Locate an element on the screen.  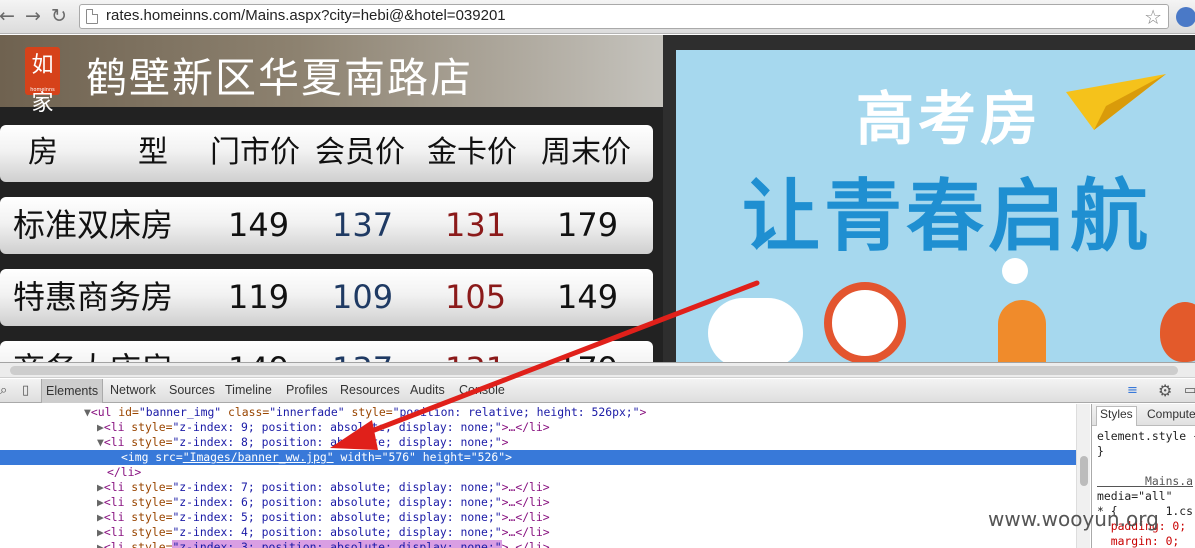
weekend-price: 149 is located at coordinates (588, 297).